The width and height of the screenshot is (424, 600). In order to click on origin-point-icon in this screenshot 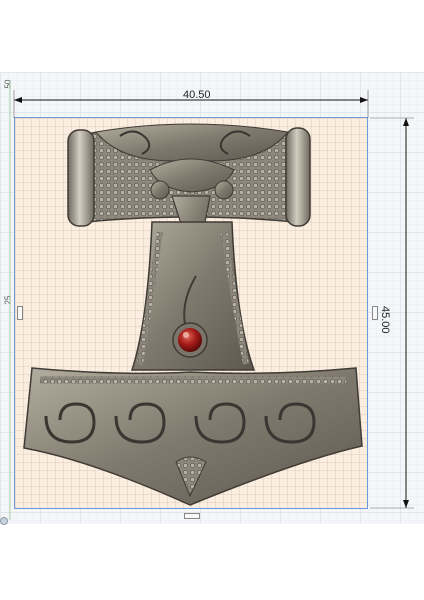, I will do `click(4, 521)`.